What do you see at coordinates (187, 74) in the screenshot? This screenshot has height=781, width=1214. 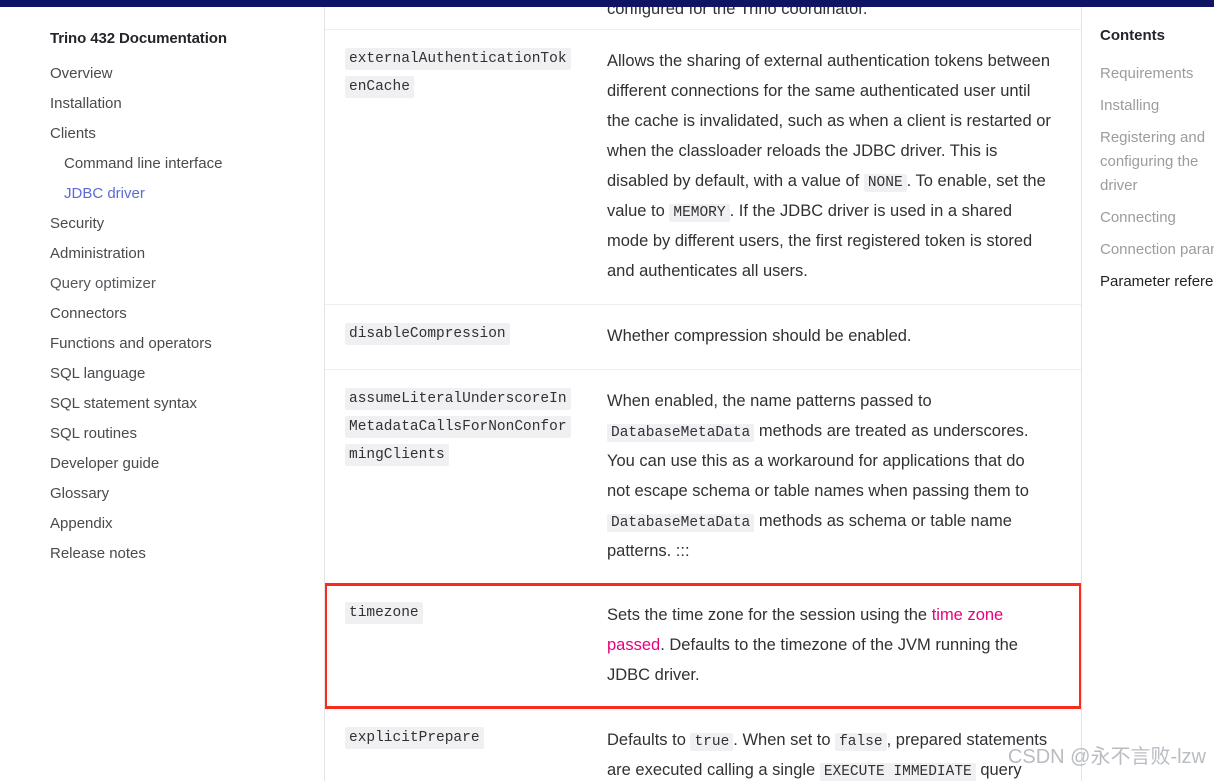 I see `sidebar-item-overview: Overview` at bounding box center [187, 74].